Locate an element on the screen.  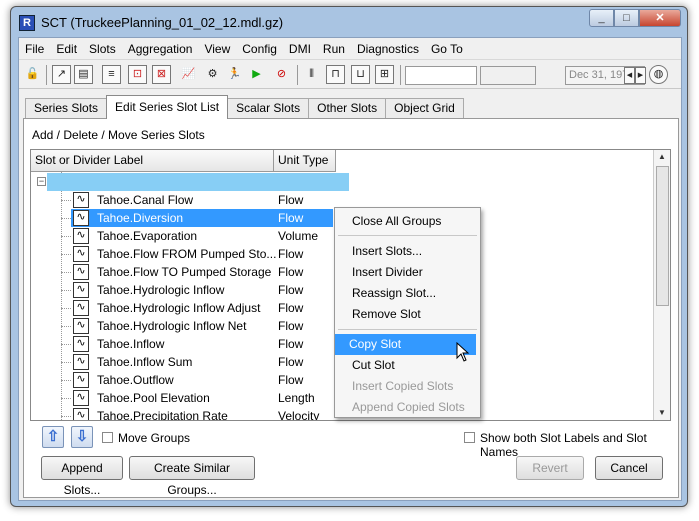
slot-row: ∿ Tahoe.Hydrologic Inflow Adjust Flow is located at coordinates (202, 308).